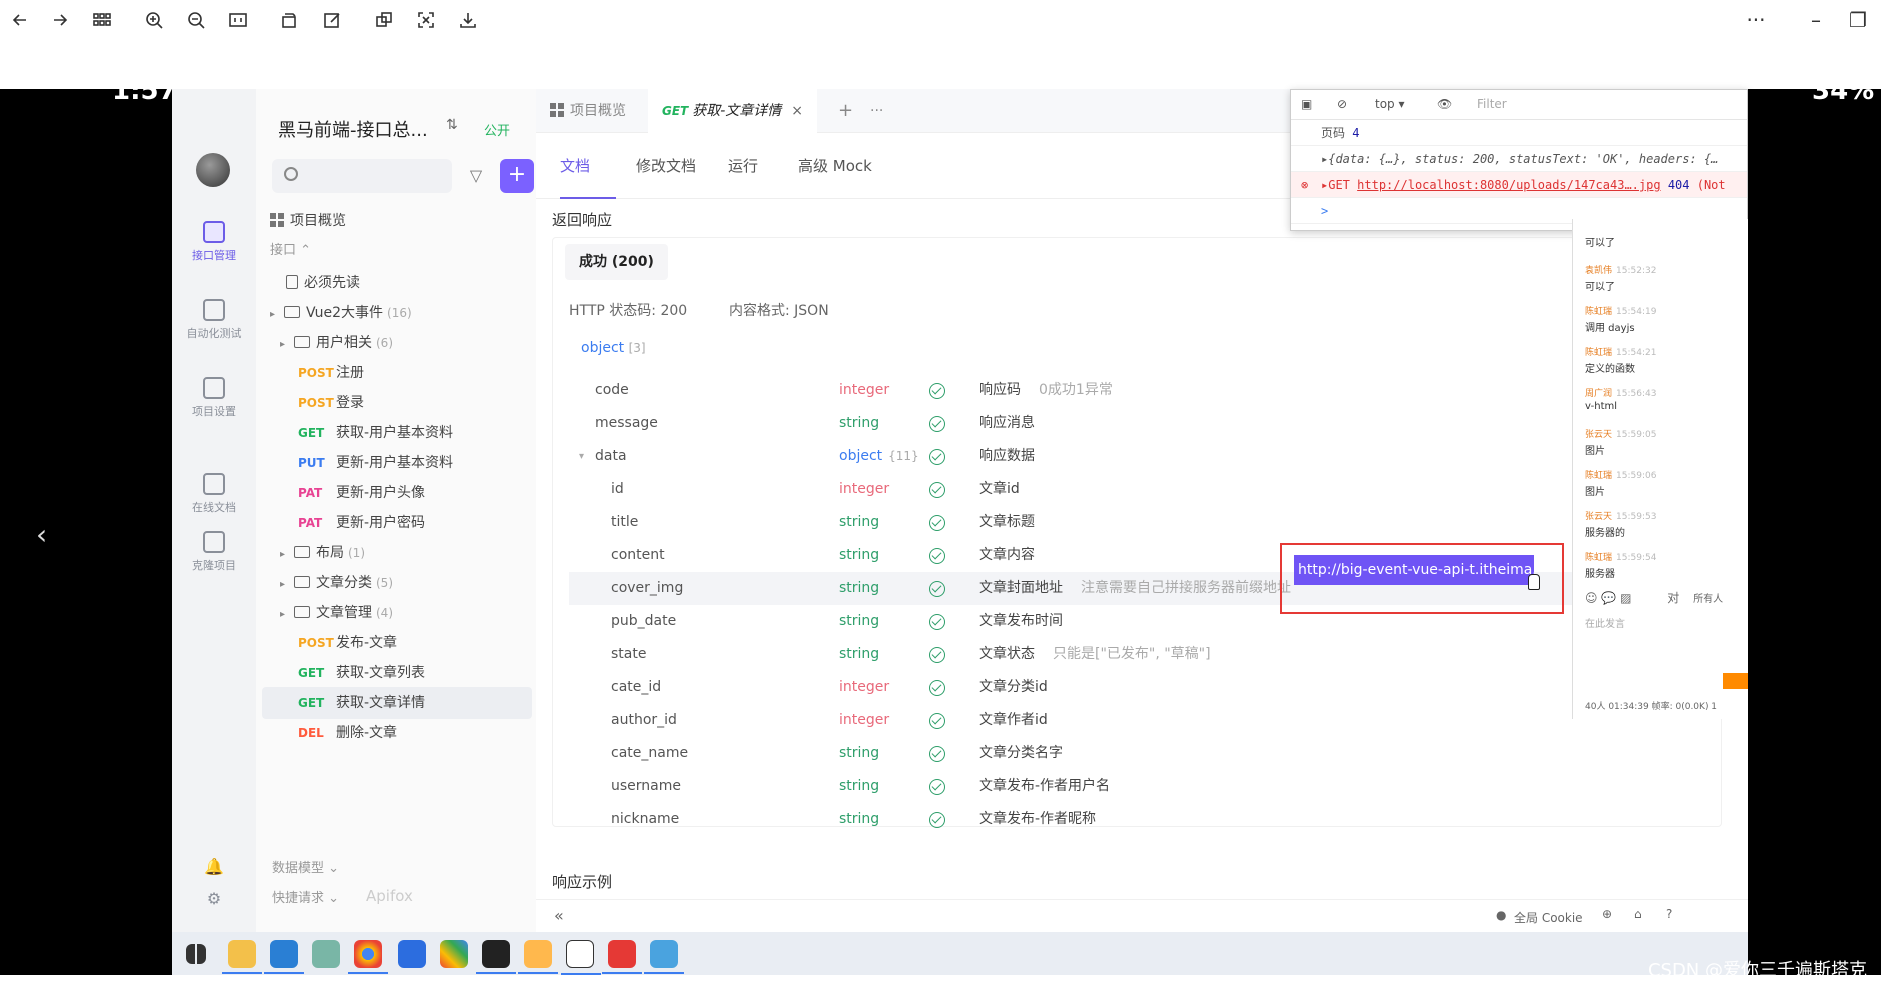  Describe the element at coordinates (214, 242) in the screenshot. I see `rail-item-api: 接口管理` at that location.